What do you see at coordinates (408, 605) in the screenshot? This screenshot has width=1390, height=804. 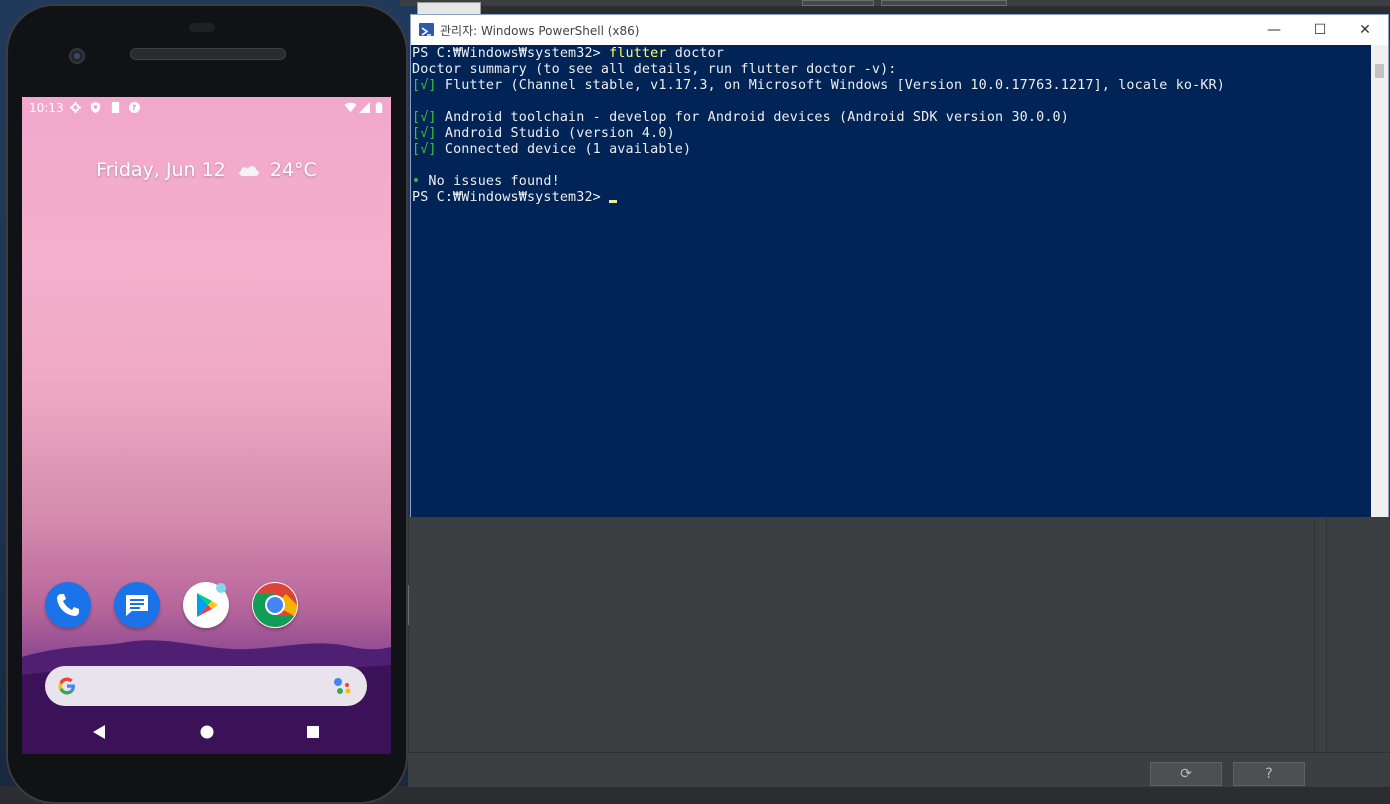 I see `ide-divider` at bounding box center [408, 605].